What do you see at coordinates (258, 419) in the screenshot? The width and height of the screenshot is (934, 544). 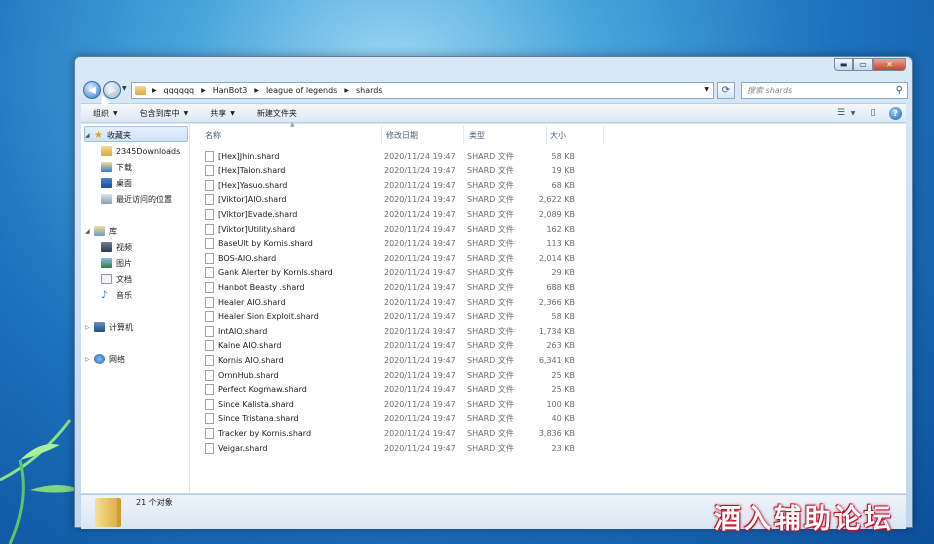 I see `file-name: Since Tristana.shard` at bounding box center [258, 419].